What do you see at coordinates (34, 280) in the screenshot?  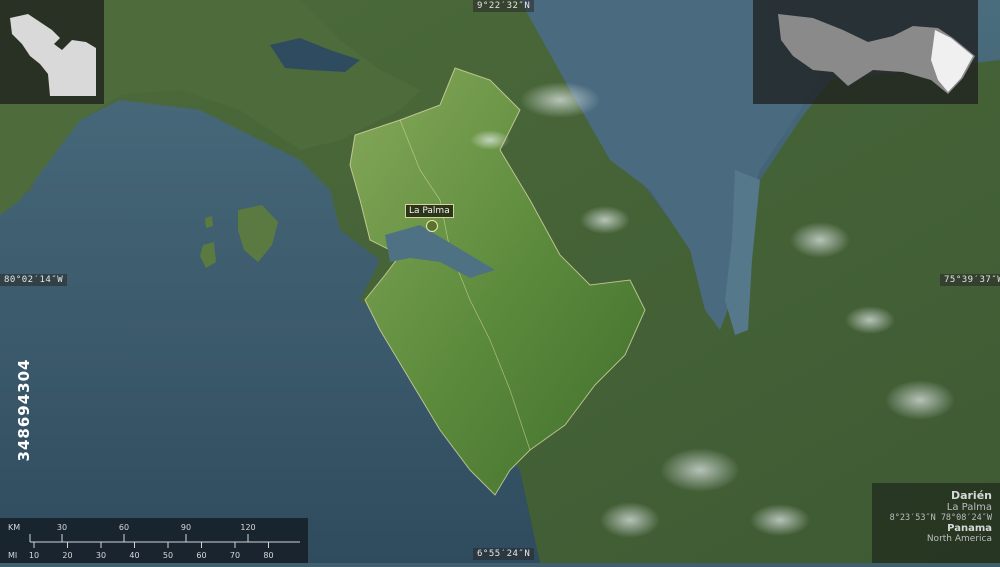 I see `coord-left: 80°02′14″W` at bounding box center [34, 280].